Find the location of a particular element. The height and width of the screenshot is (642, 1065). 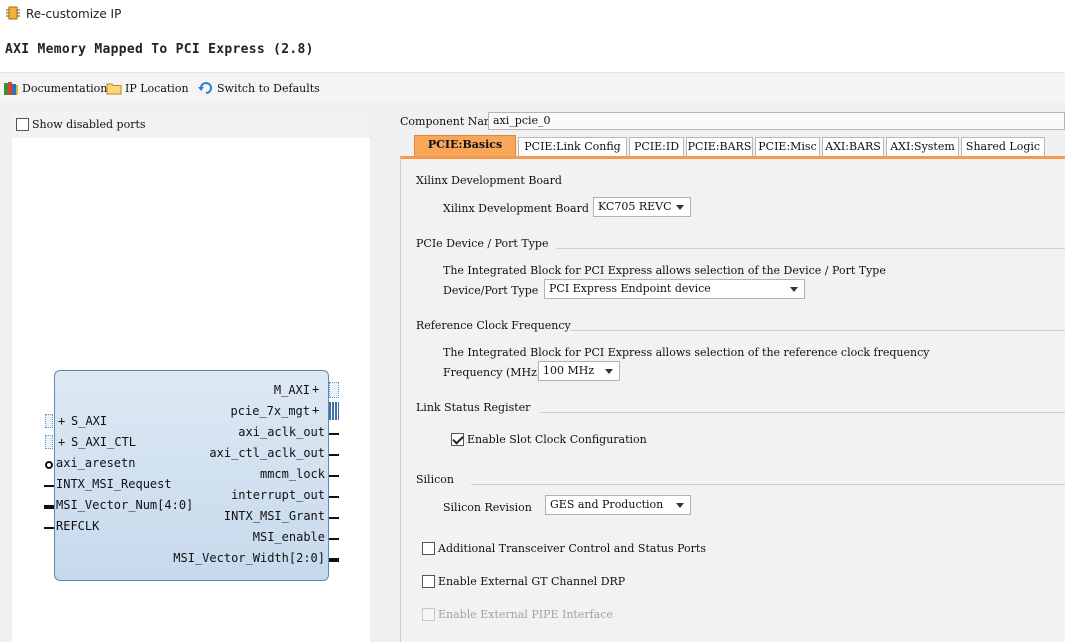

refclk-select-value: 100 MHz is located at coordinates (569, 370).